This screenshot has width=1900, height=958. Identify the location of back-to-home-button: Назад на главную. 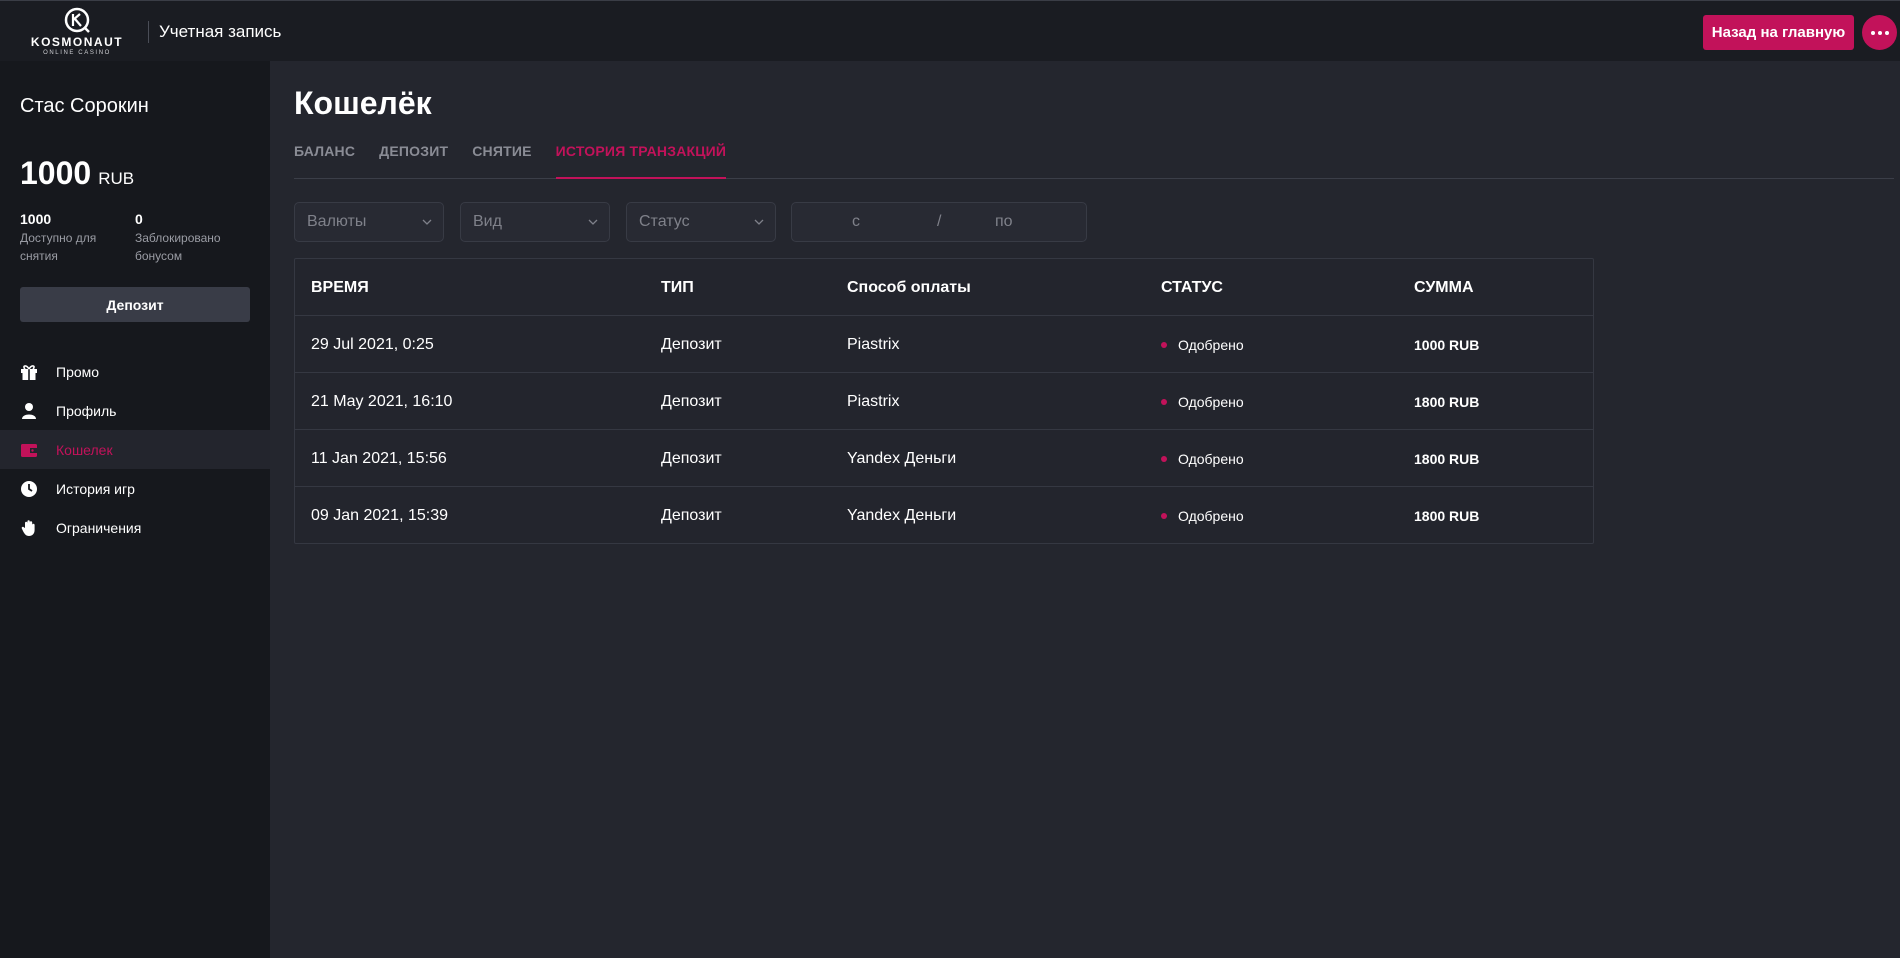
(1778, 32).